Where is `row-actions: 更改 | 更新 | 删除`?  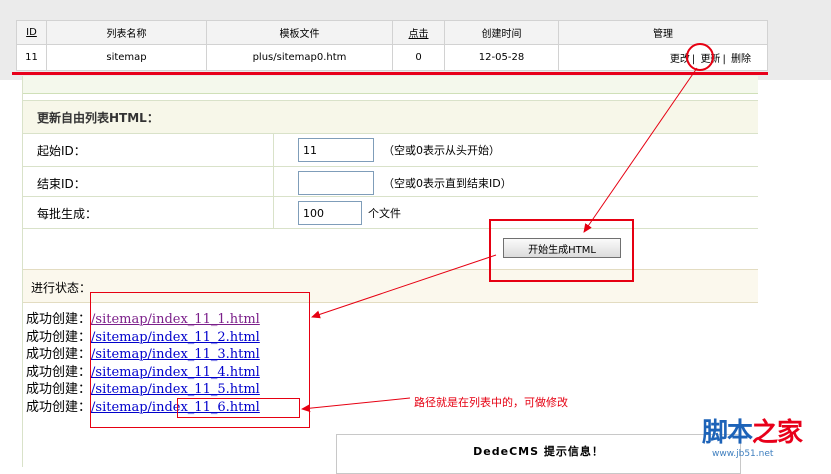 row-actions: 更改 | 更新 | 删除 is located at coordinates (663, 57).